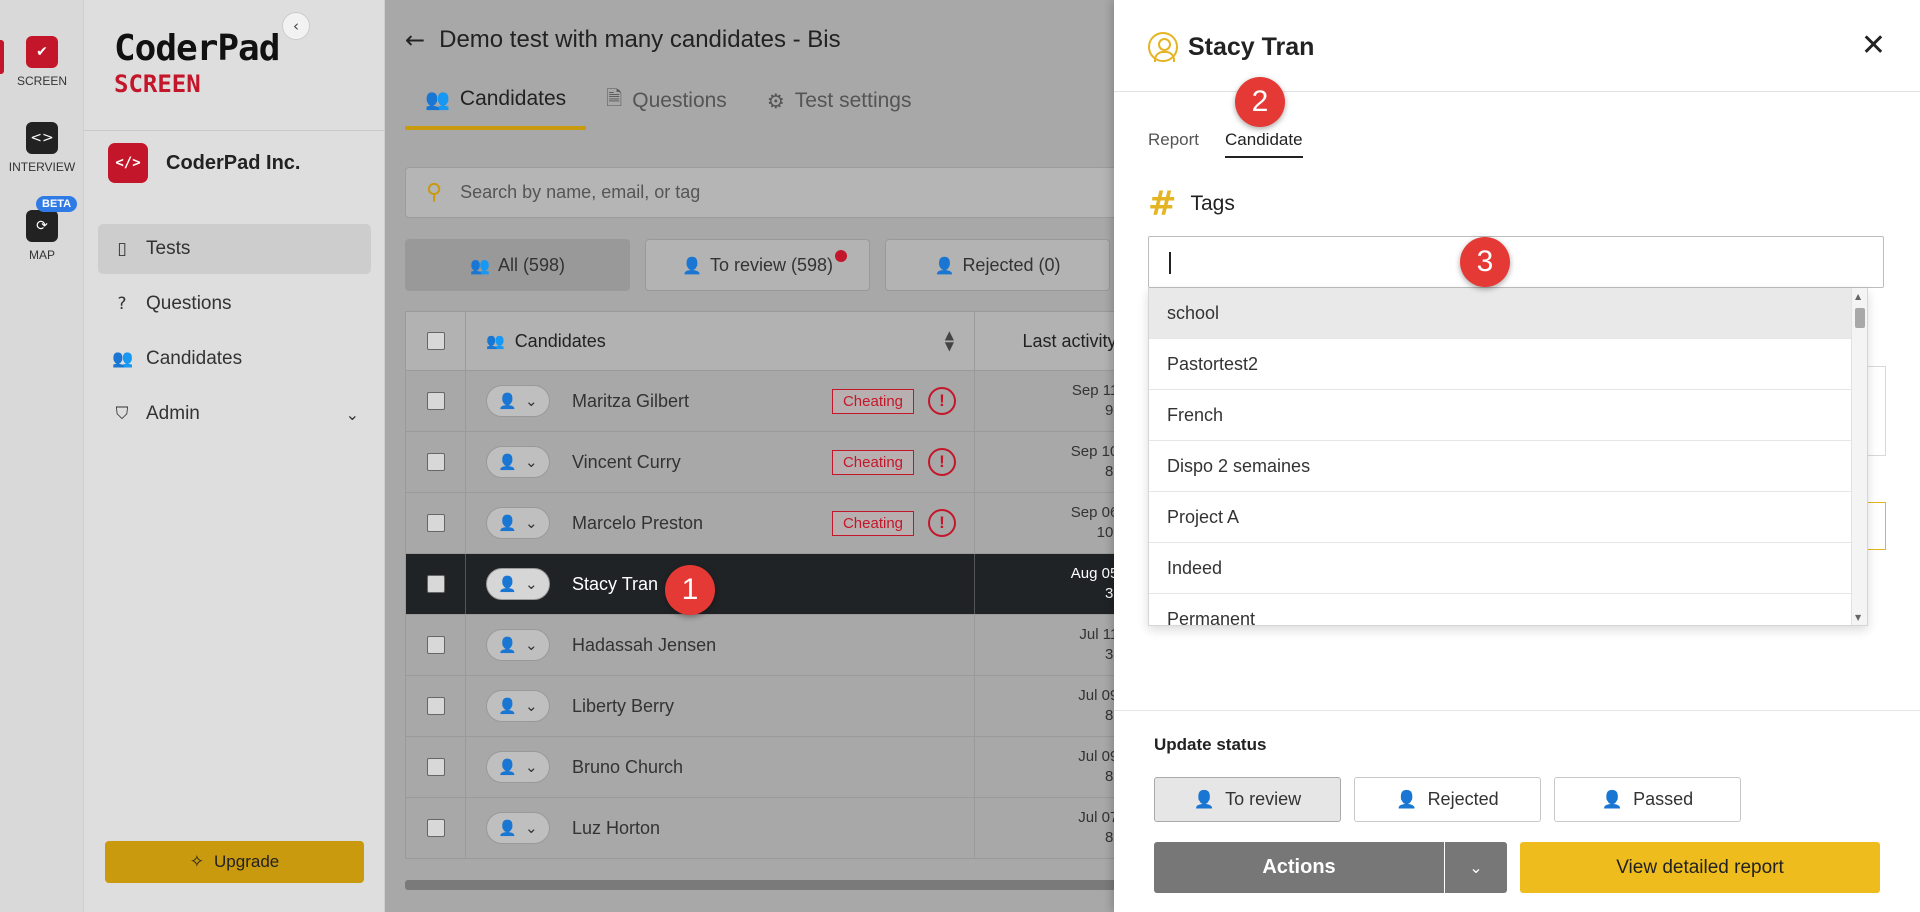  What do you see at coordinates (496, 107) in the screenshot?
I see `tab-candidates: 👥 Candidates` at bounding box center [496, 107].